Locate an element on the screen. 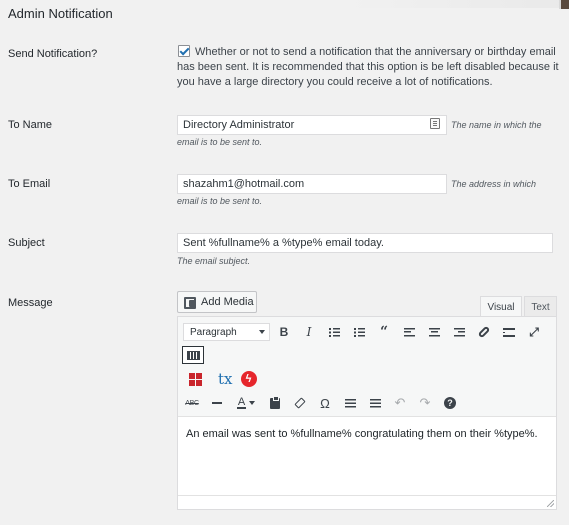  link-icon is located at coordinates (484, 332).